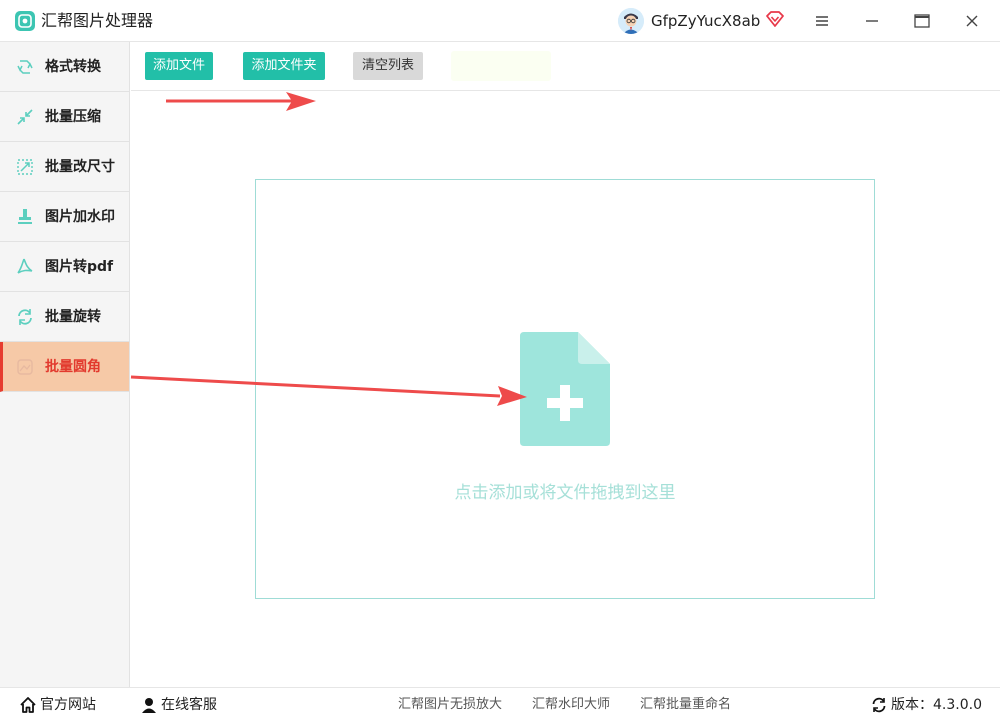  I want to click on username: GfpZyYucX8ab, so click(706, 21).